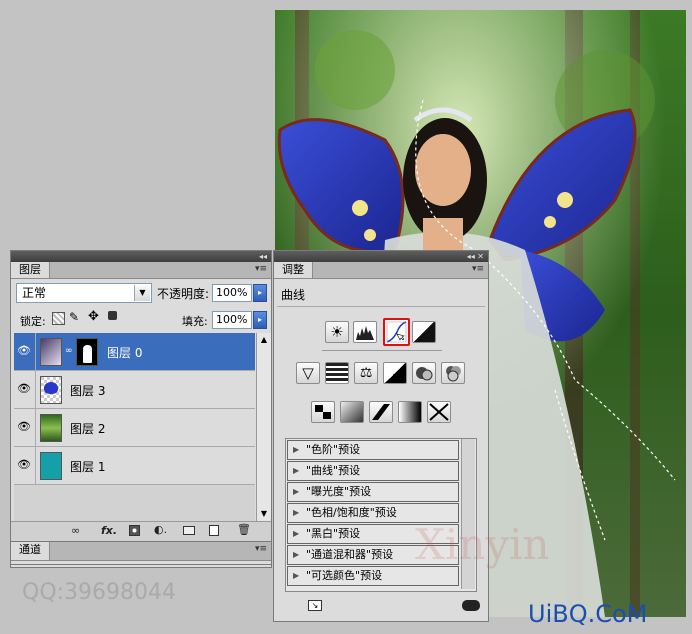 Image resolution: width=692 pixels, height=634 pixels. What do you see at coordinates (141, 531) in the screenshot?
I see `layers-footer: ∞ fx. ◐. 🗑` at bounding box center [141, 531].